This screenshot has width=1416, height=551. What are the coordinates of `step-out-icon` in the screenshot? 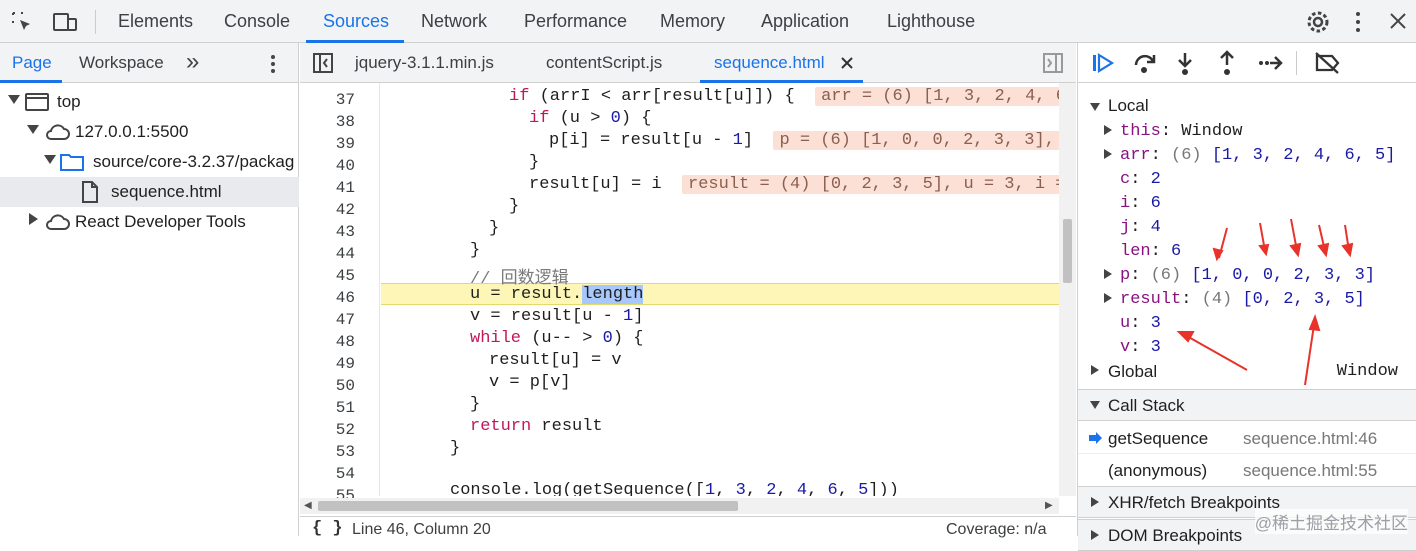 It's located at (1227, 63).